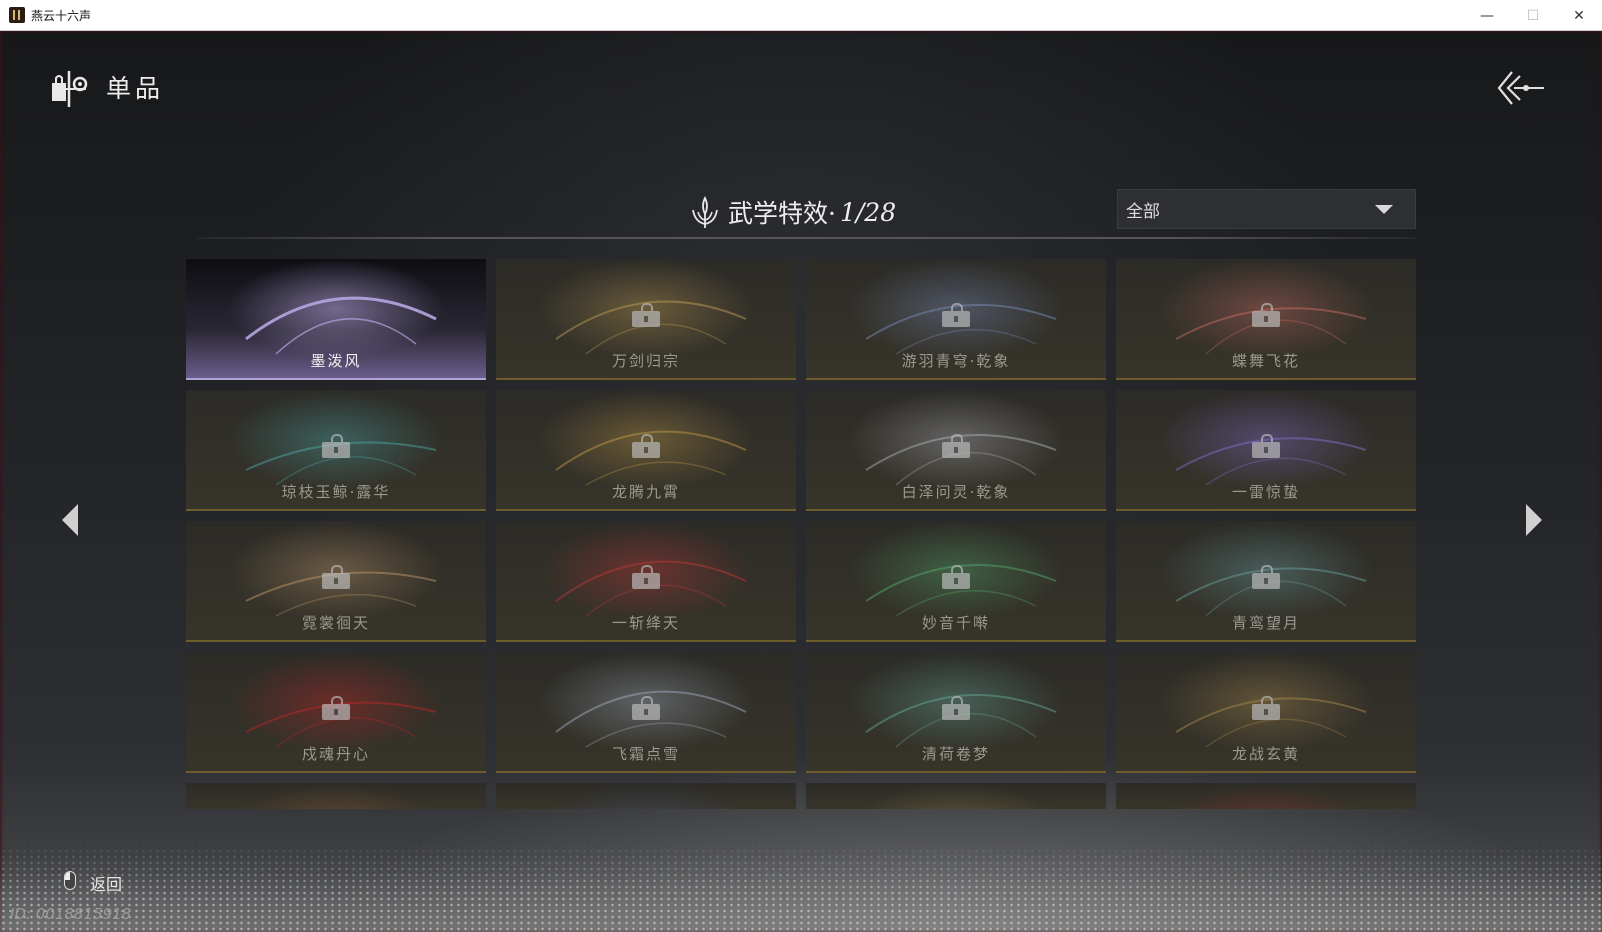  What do you see at coordinates (70, 89) in the screenshot?
I see `shop-icon` at bounding box center [70, 89].